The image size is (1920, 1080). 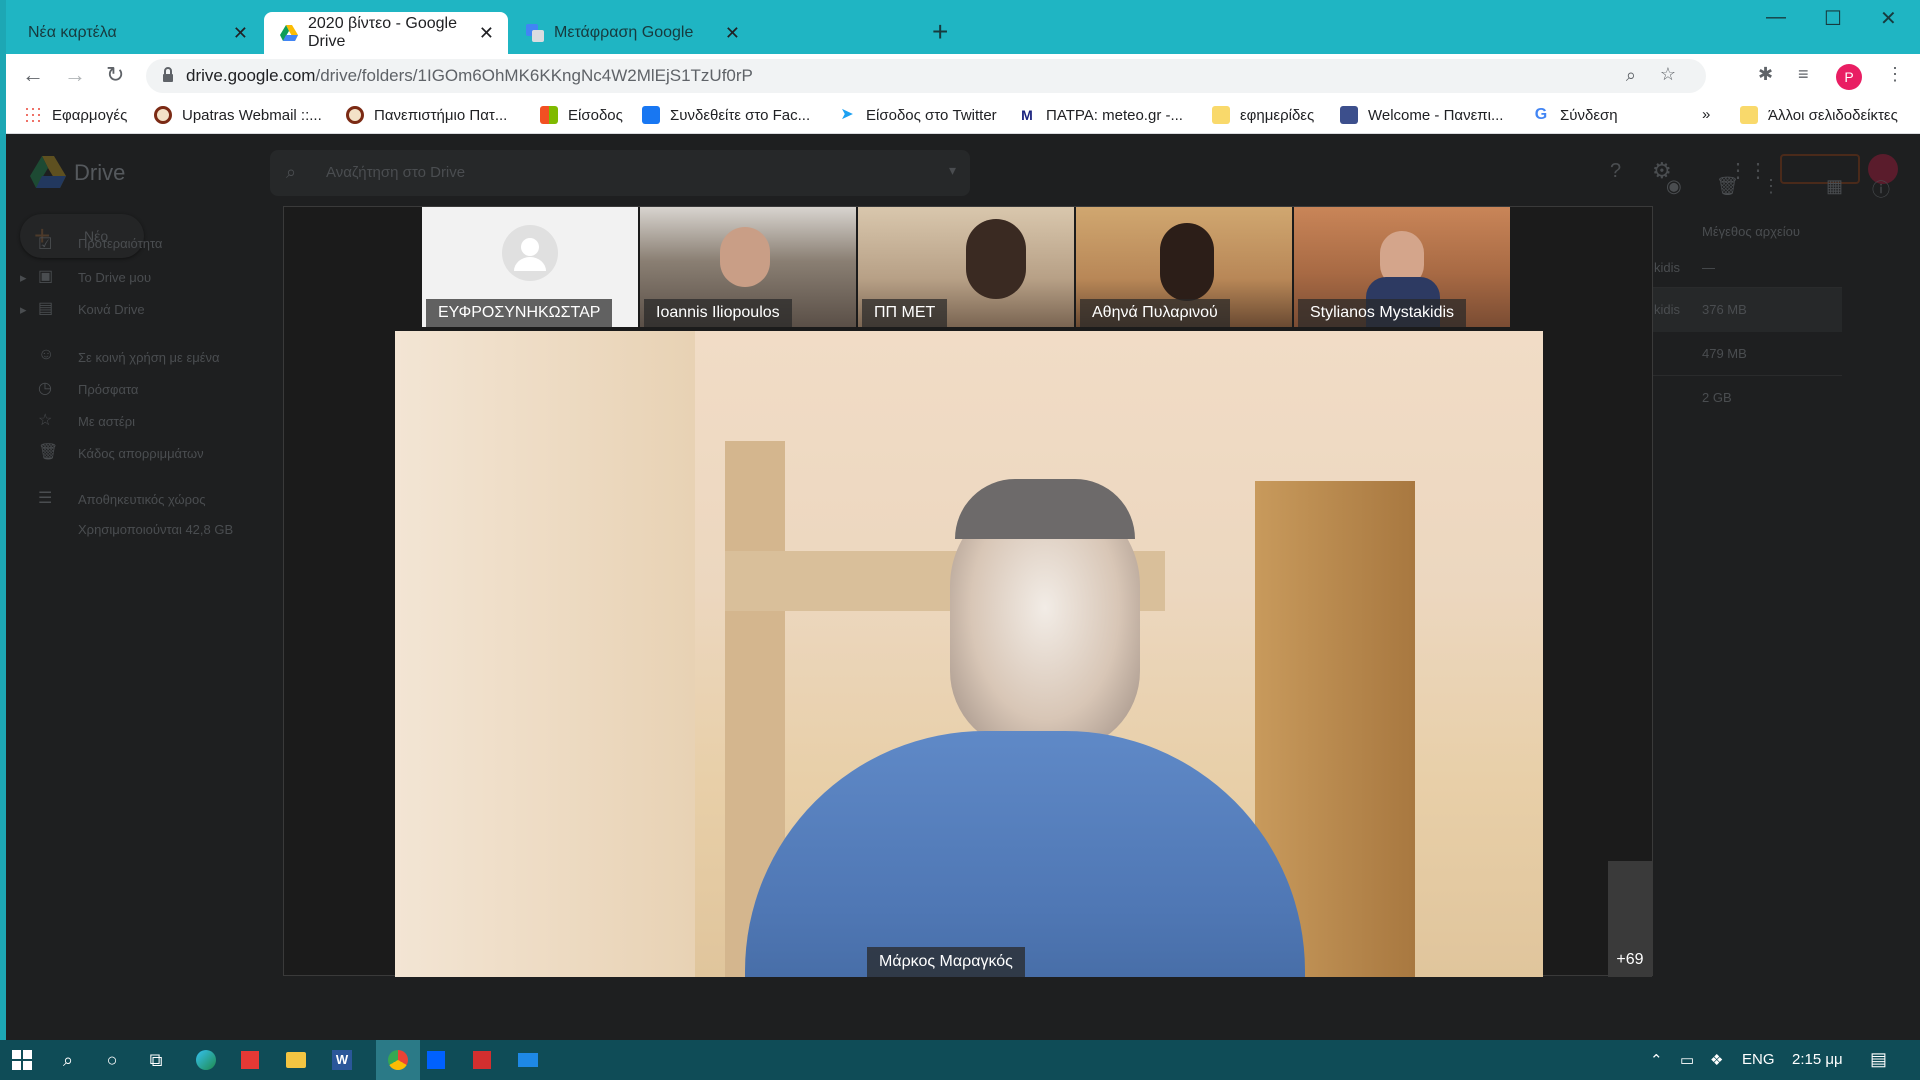 What do you see at coordinates (436, 1060) in the screenshot?
I see `dropbox-icon` at bounding box center [436, 1060].